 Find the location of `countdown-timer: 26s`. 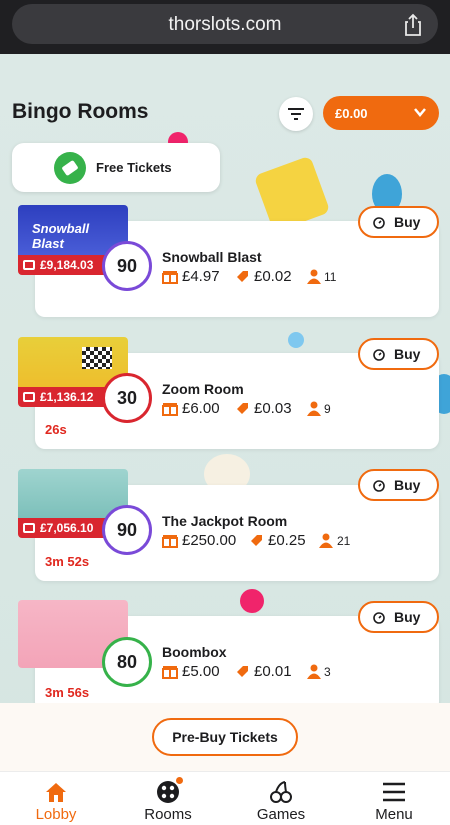

countdown-timer: 26s is located at coordinates (56, 429).